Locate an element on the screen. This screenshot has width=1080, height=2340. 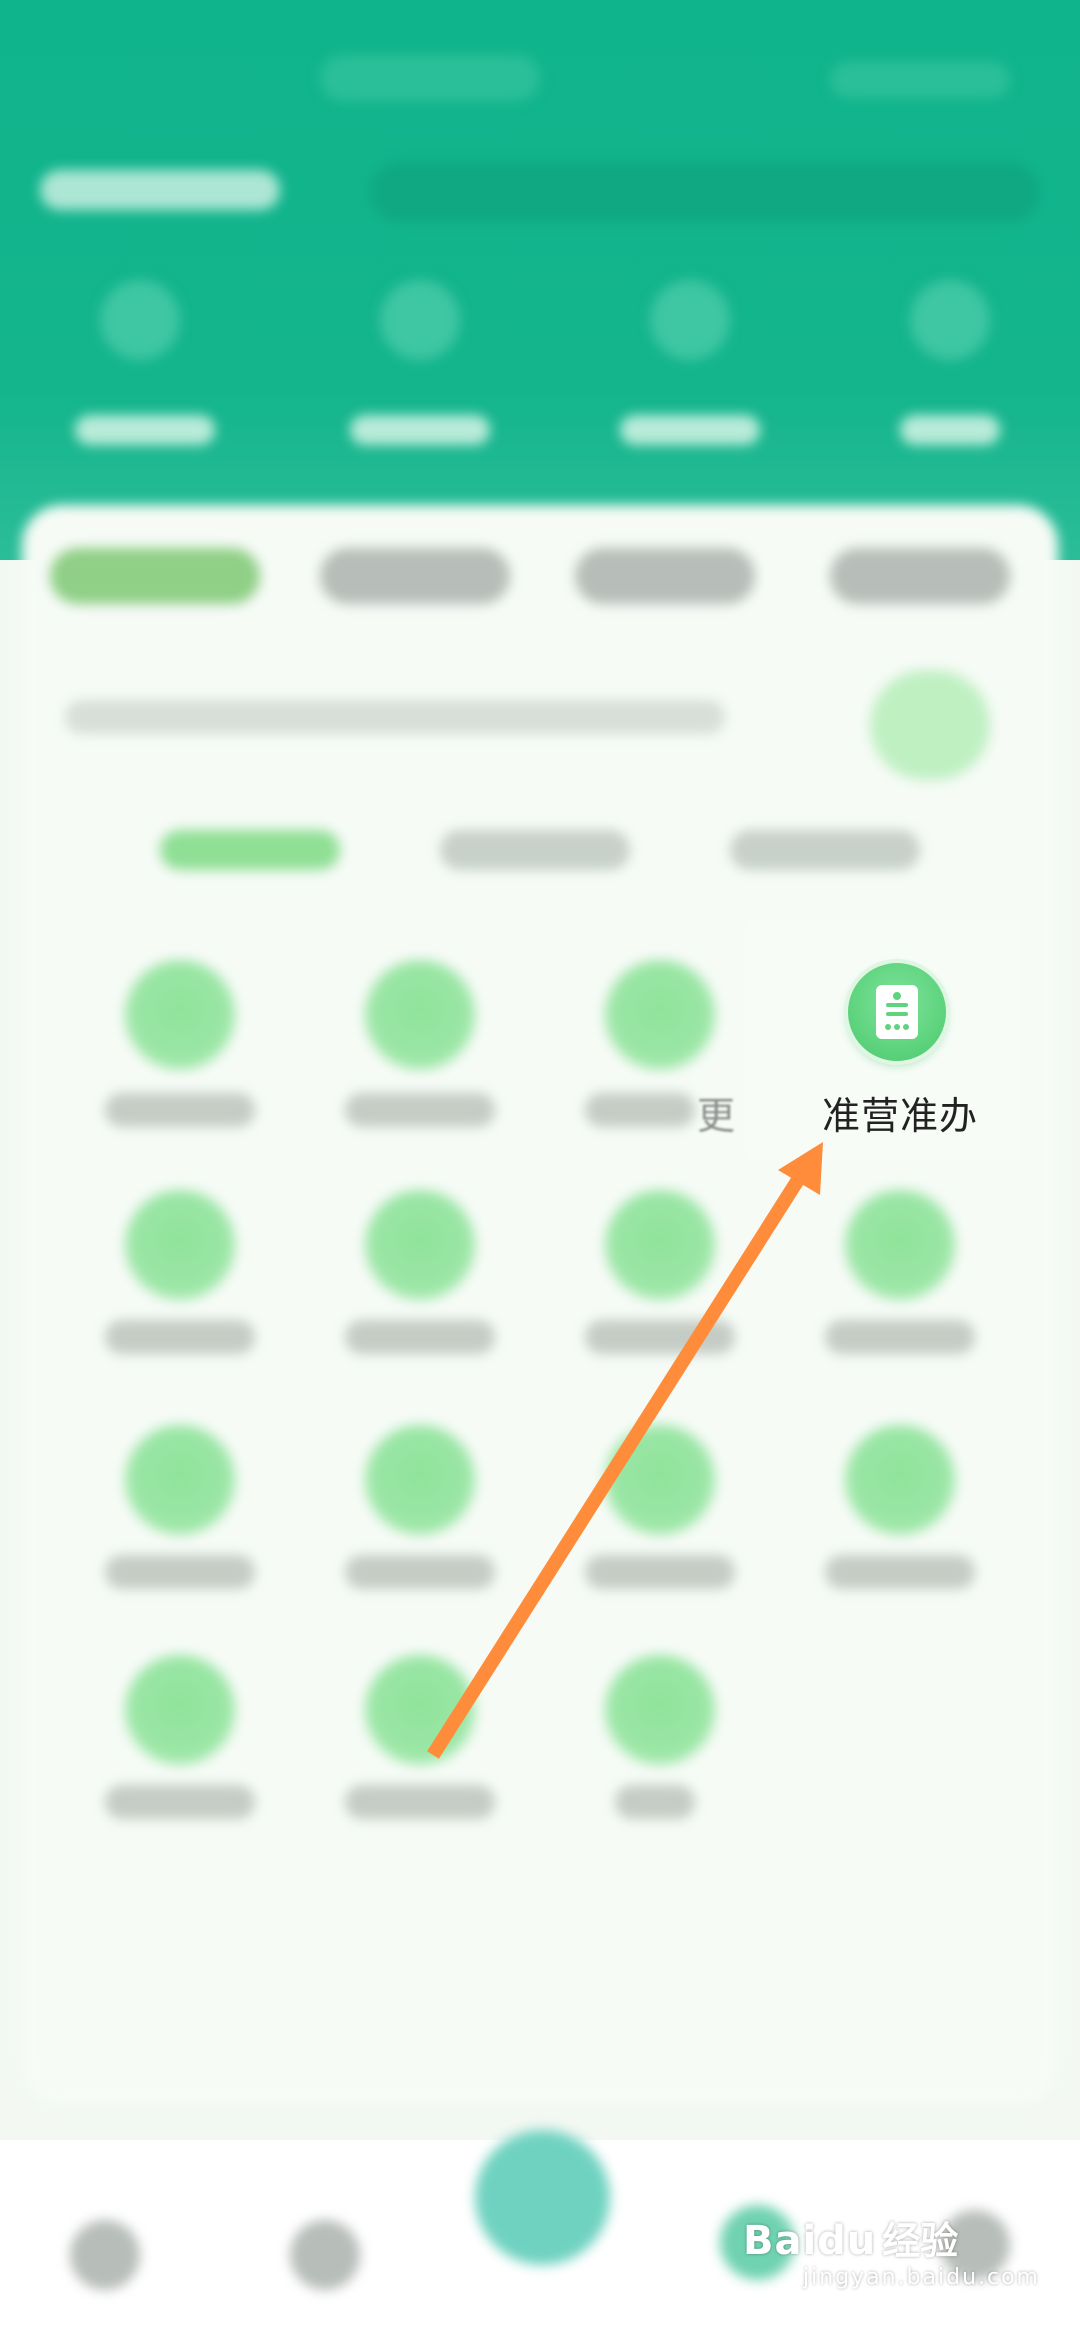
watermark-url: jingyan.baidu.com is located at coordinates (921, 2277).